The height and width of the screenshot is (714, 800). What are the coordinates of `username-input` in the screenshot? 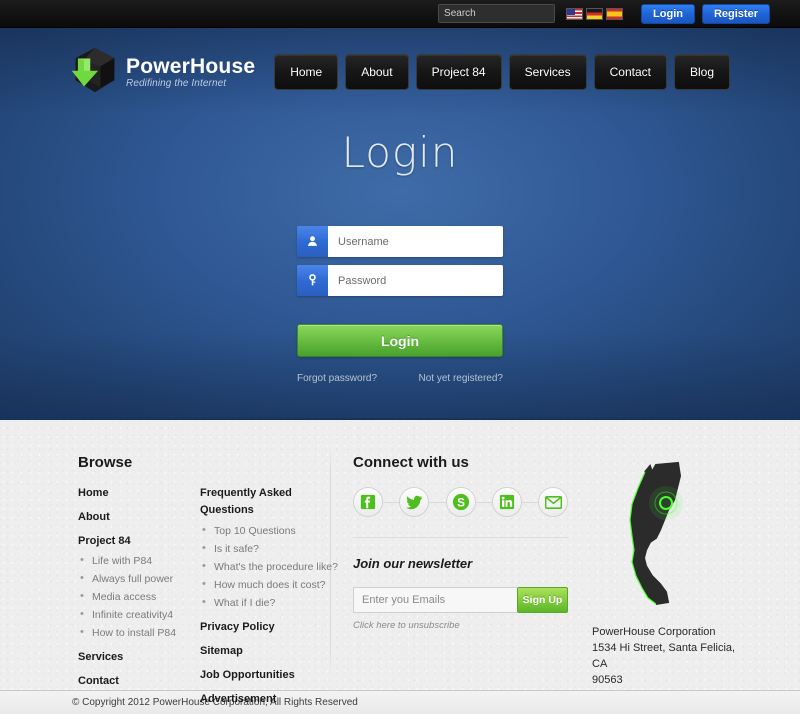 It's located at (415, 241).